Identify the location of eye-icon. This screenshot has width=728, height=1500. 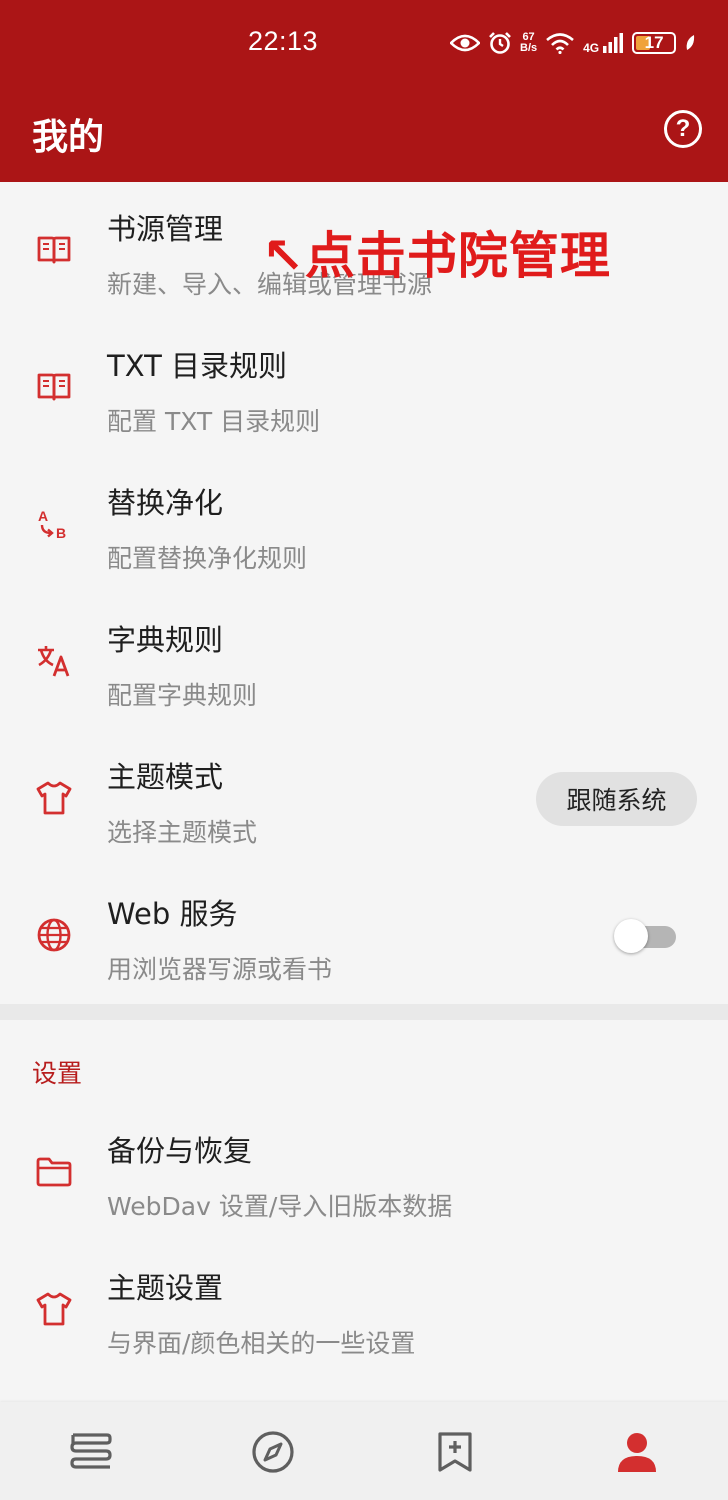
(465, 43).